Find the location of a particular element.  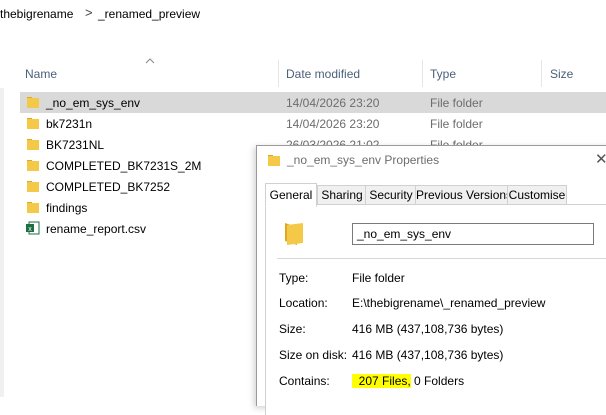

breadcrumb-item-renamed-preview: _renamed_preview is located at coordinates (149, 14).